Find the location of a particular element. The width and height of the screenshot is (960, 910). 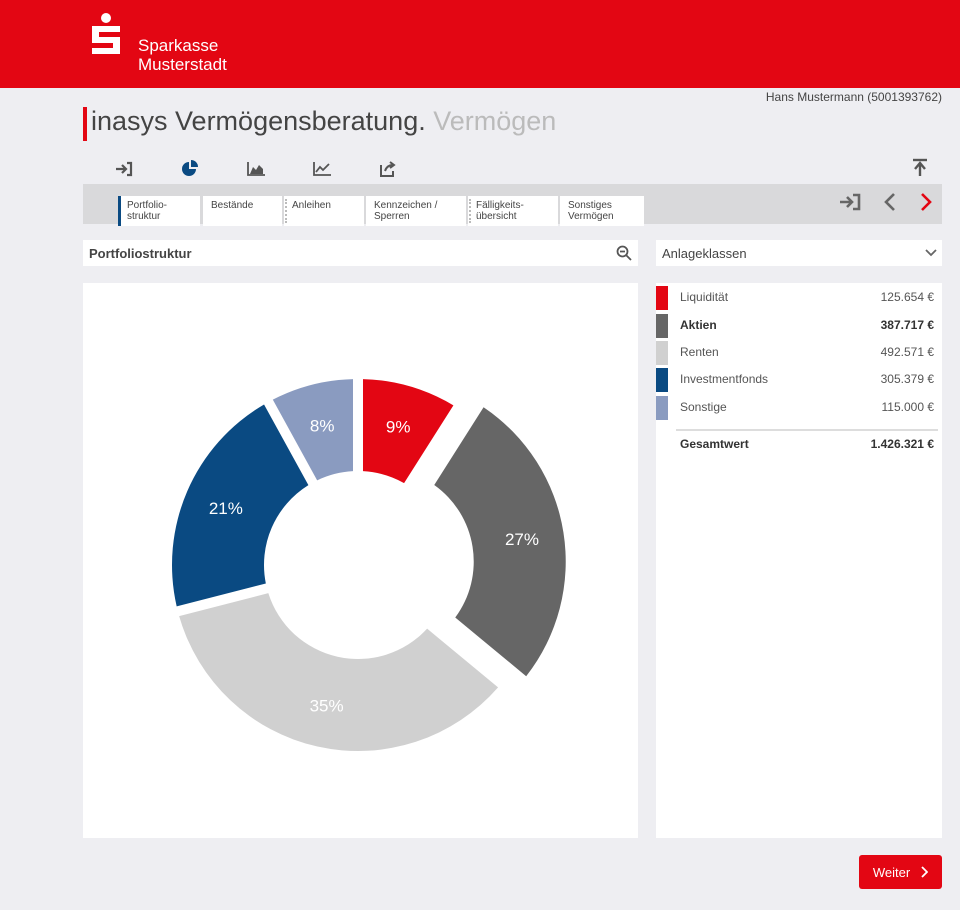

tab-export is located at coordinates (388, 170).